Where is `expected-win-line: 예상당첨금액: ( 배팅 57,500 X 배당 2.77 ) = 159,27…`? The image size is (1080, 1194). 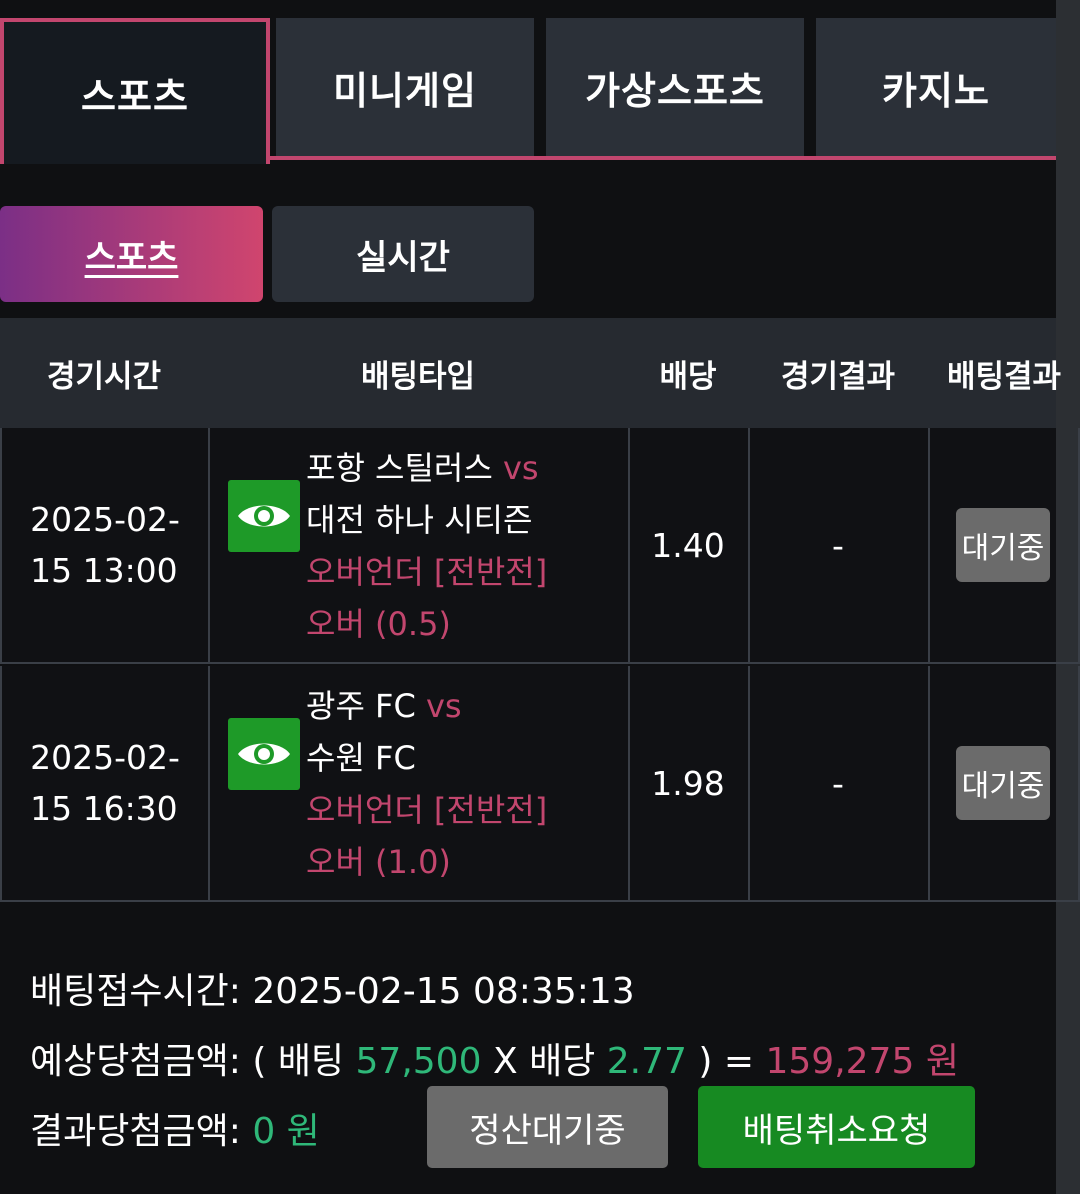 expected-win-line: 예상당첨금액: ( 배팅 57,500 X 배당 2.77 ) = 159,27… is located at coordinates (494, 1058).